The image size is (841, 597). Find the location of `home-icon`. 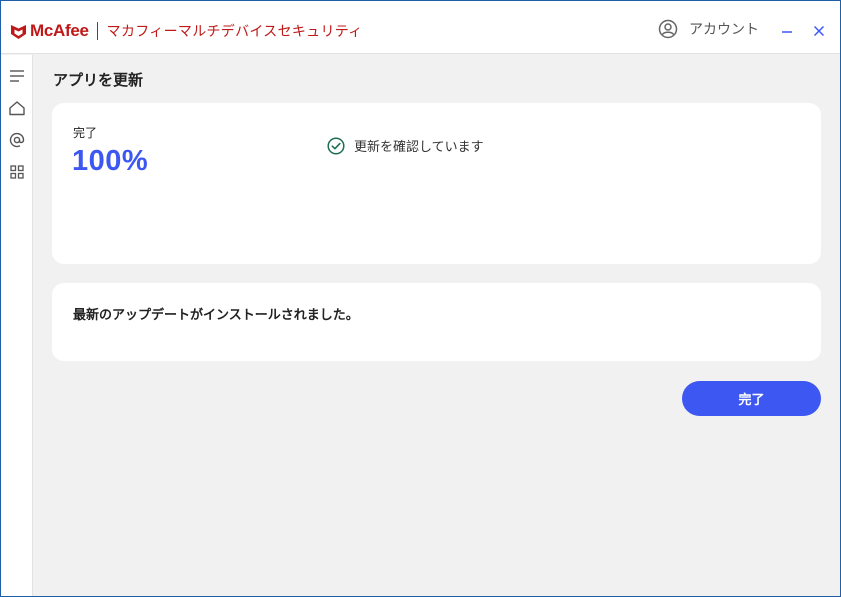

home-icon is located at coordinates (17, 108).